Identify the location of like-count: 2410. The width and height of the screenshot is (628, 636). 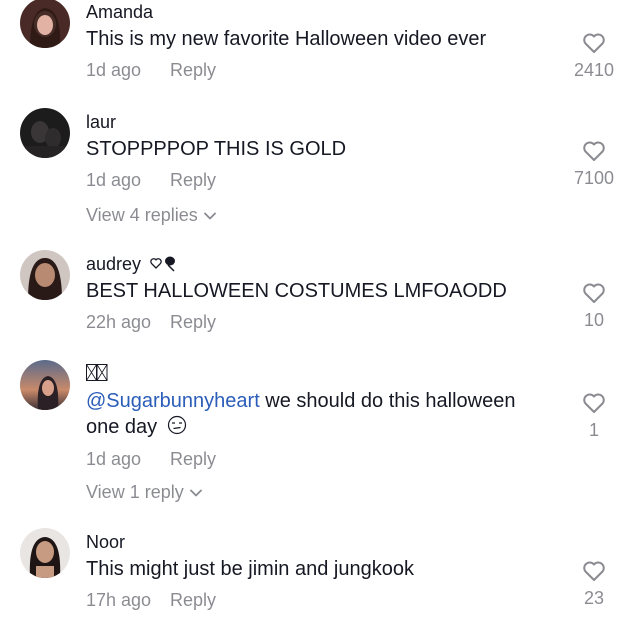
(594, 70).